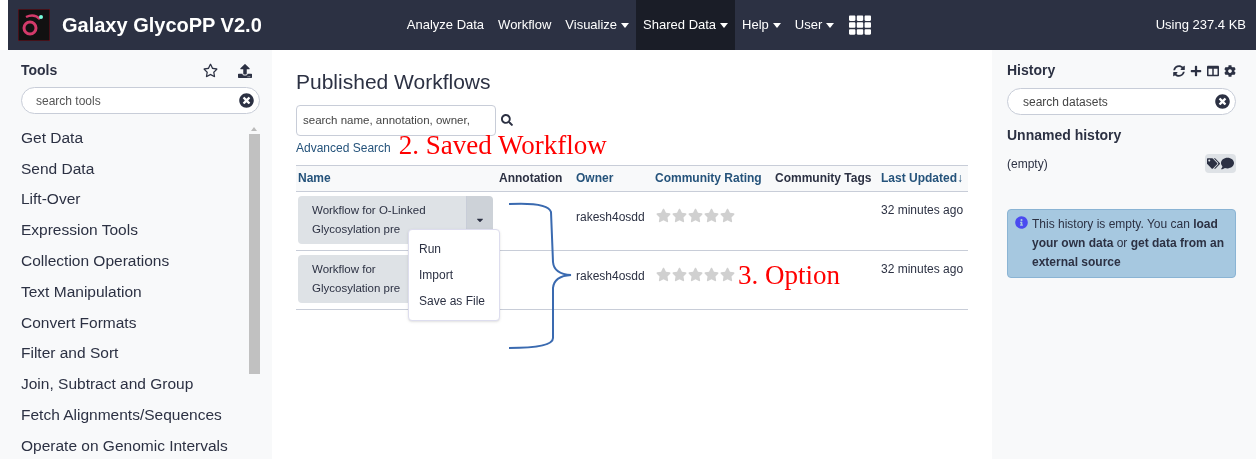 This screenshot has width=1256, height=459. Describe the element at coordinates (1179, 70) in the screenshot. I see `refresh-icon` at that location.